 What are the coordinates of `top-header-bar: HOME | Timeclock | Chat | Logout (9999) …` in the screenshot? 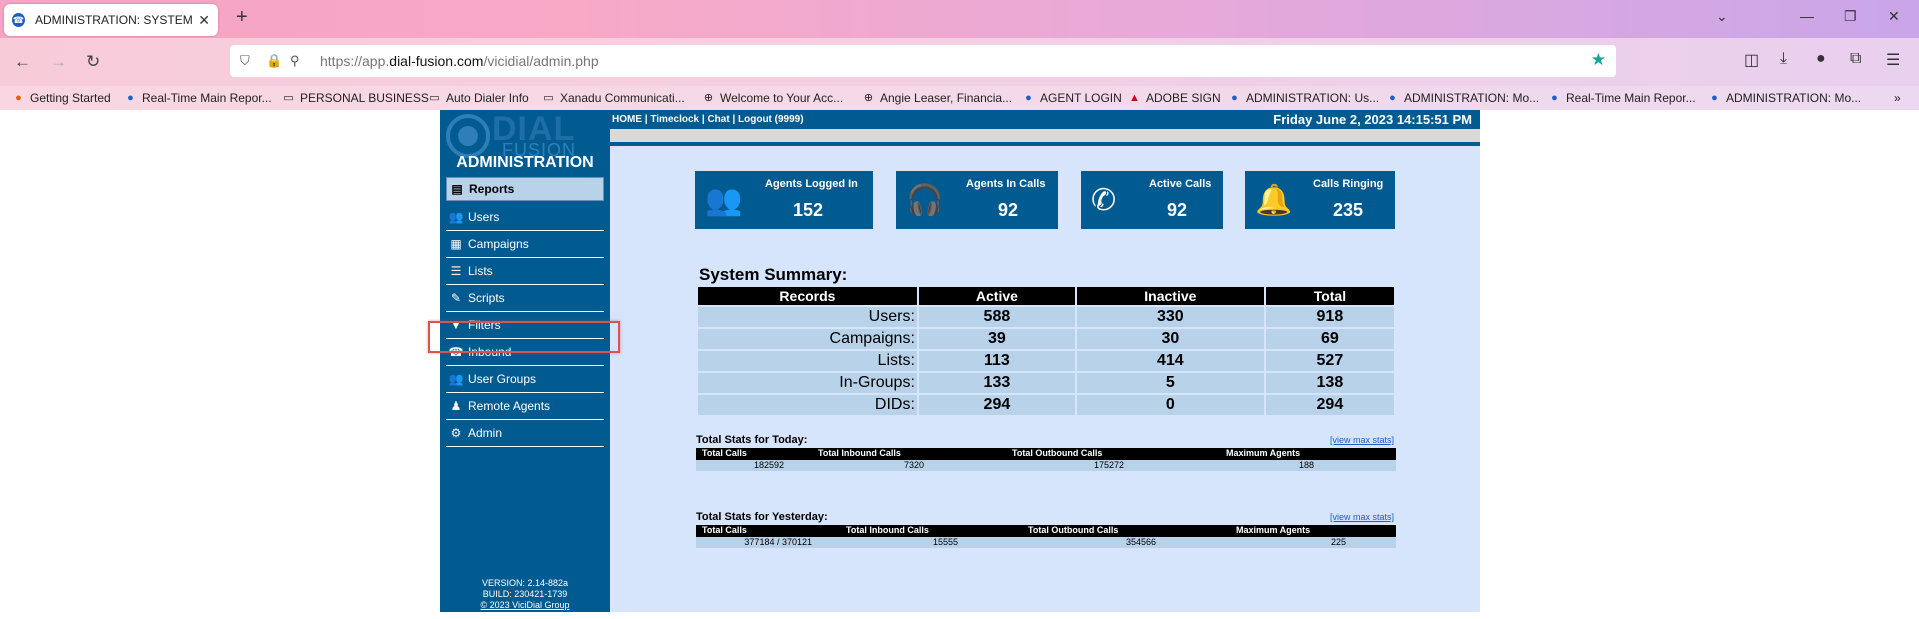 It's located at (1045, 119).